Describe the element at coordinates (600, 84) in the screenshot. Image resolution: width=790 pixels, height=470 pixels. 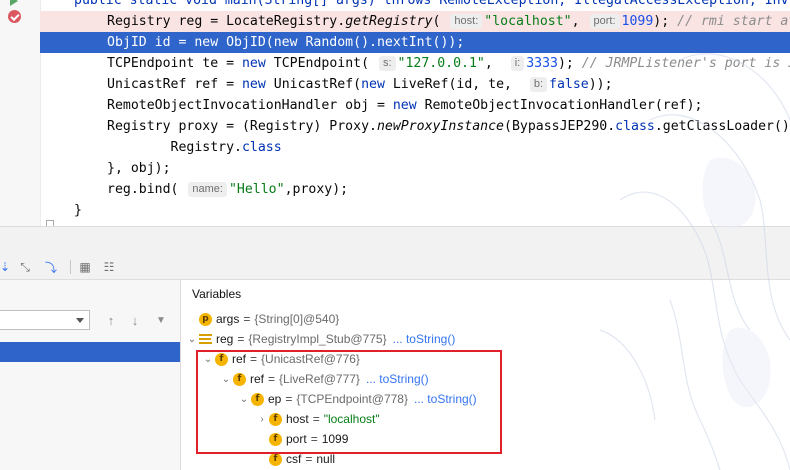
I see `code-token: ));` at that location.